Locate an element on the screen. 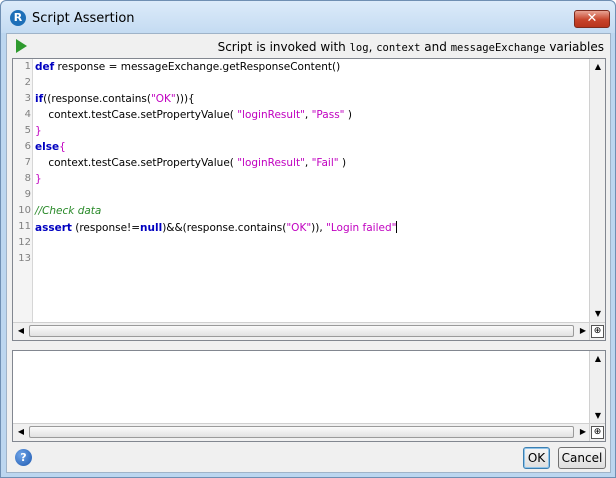 This screenshot has height=478, width=616. close-button: ✕ is located at coordinates (592, 19).